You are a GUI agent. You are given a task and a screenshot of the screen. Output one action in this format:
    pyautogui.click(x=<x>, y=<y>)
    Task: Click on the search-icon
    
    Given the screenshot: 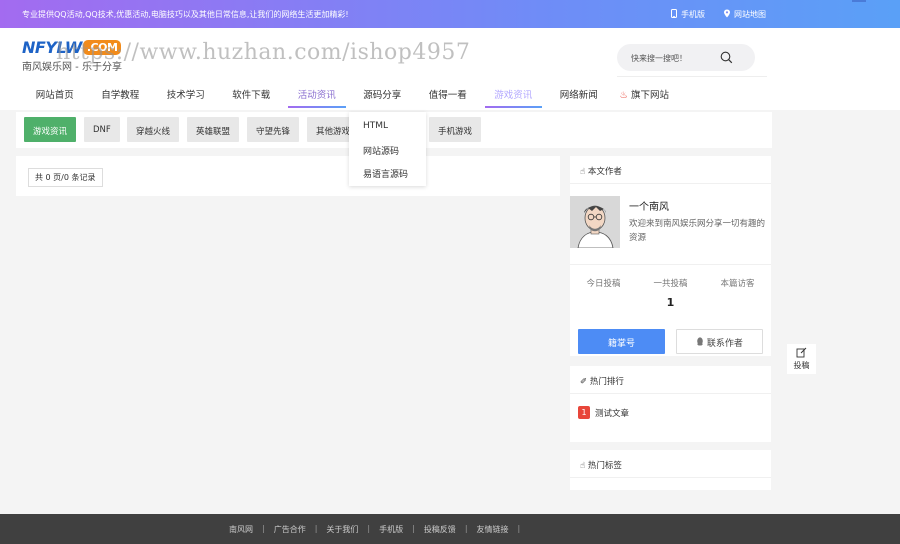 What is the action you would take?
    pyautogui.click(x=726, y=59)
    